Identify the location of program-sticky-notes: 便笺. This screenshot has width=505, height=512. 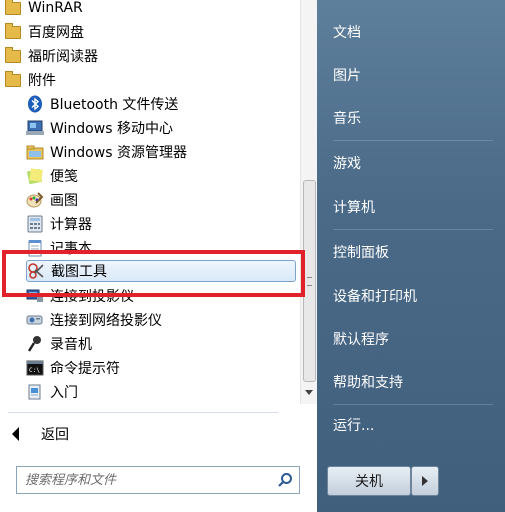
(161, 176).